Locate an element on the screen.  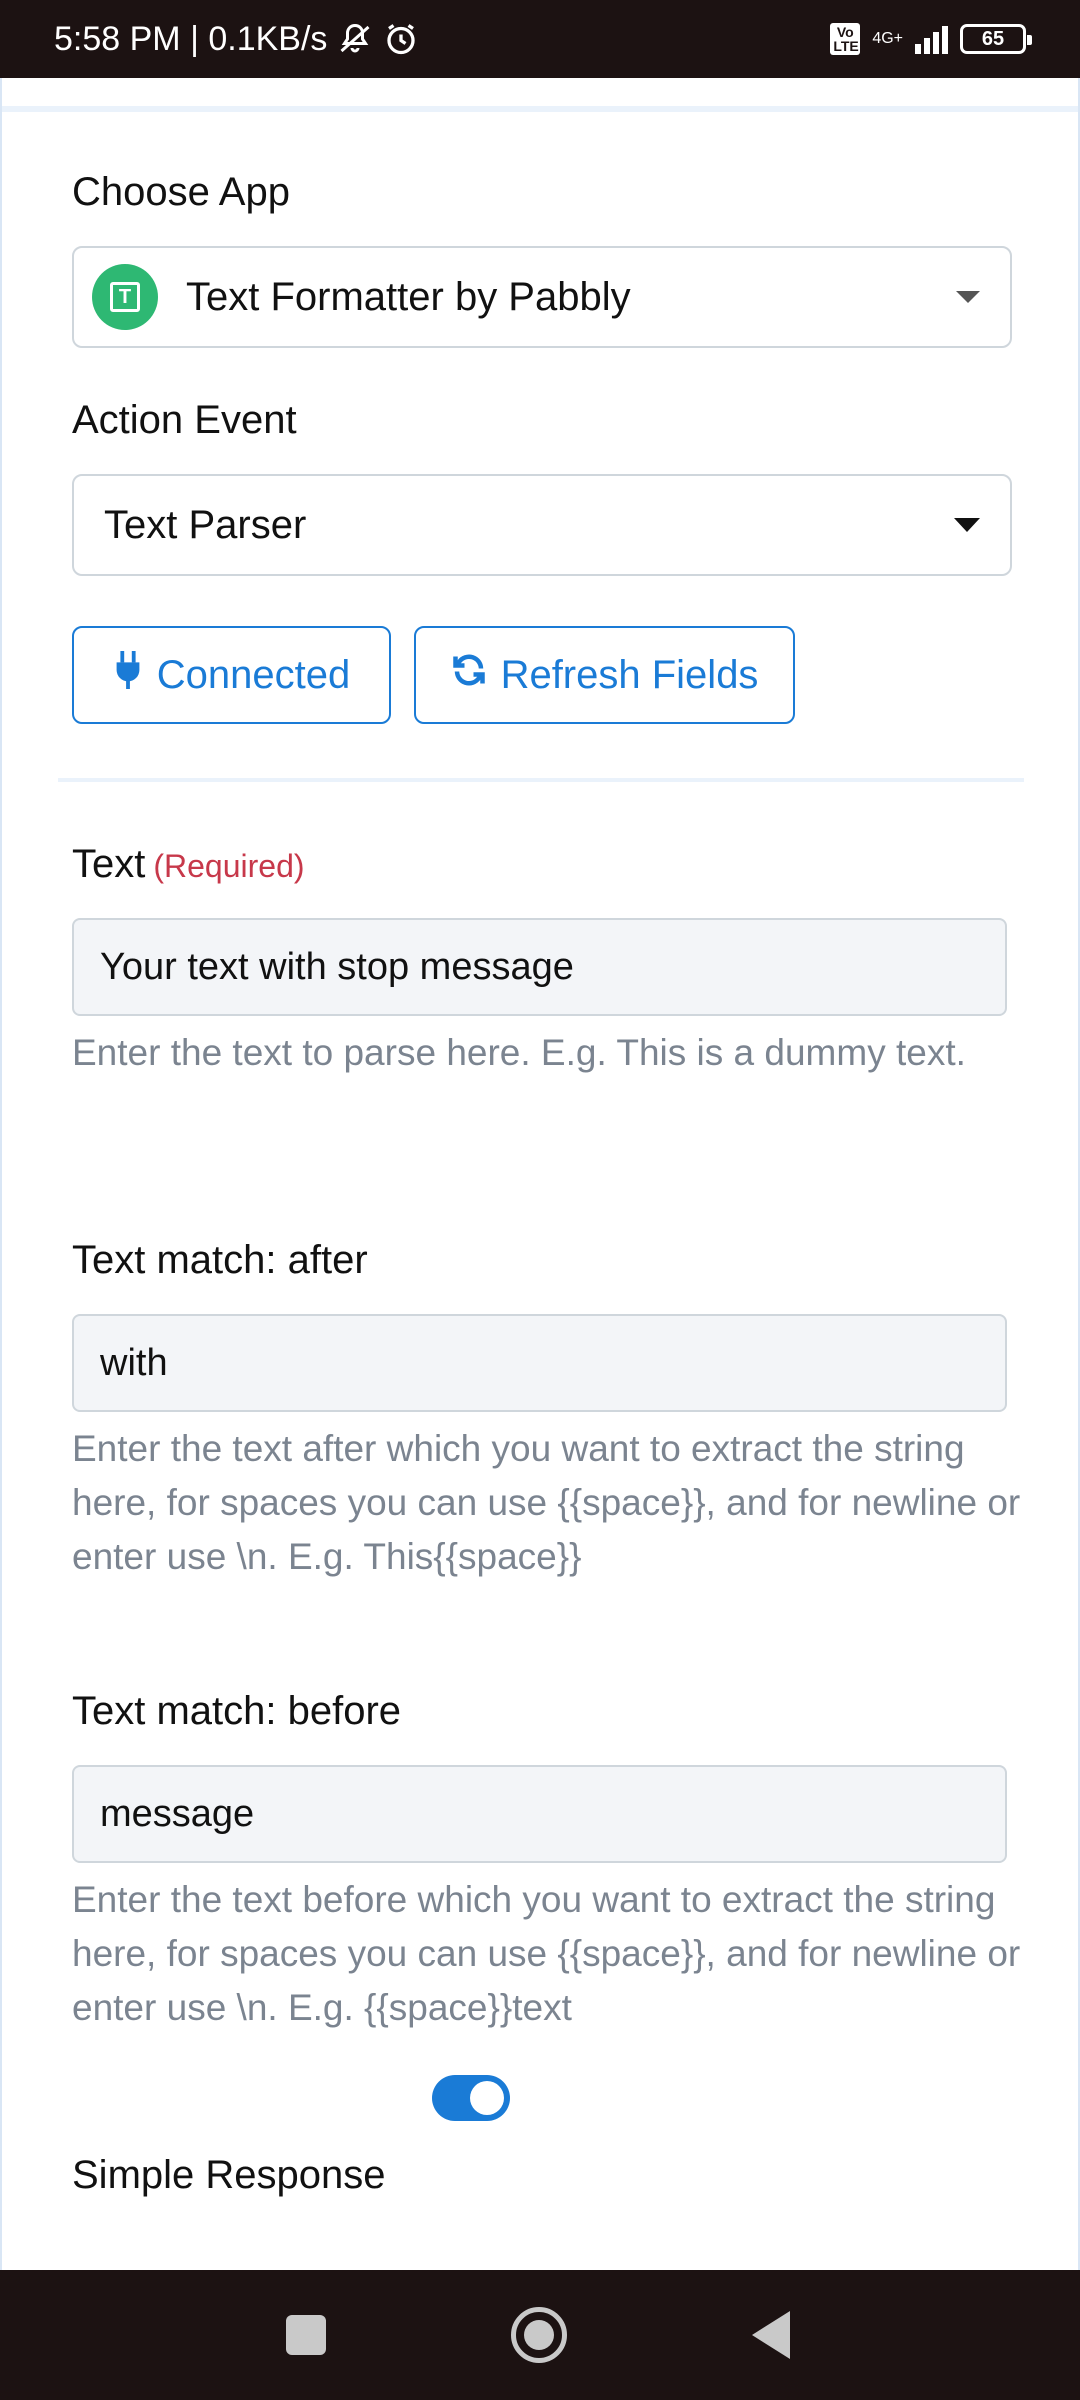
status-left: 5:58 PM | 0.1KB/s is located at coordinates (236, 39).